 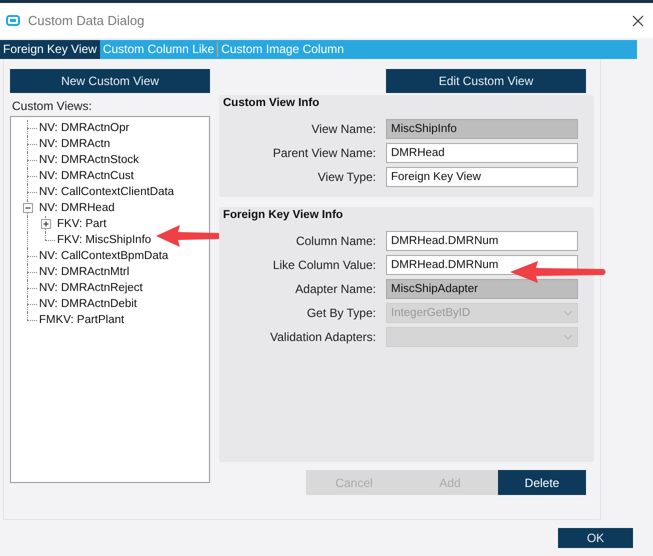 What do you see at coordinates (104, 240) in the screenshot?
I see `tree-item: FKV: MiscShipInfo` at bounding box center [104, 240].